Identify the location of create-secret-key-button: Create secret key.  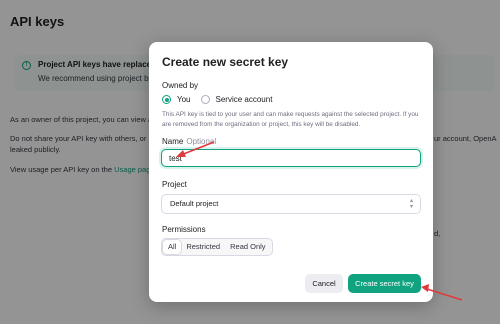
(384, 283).